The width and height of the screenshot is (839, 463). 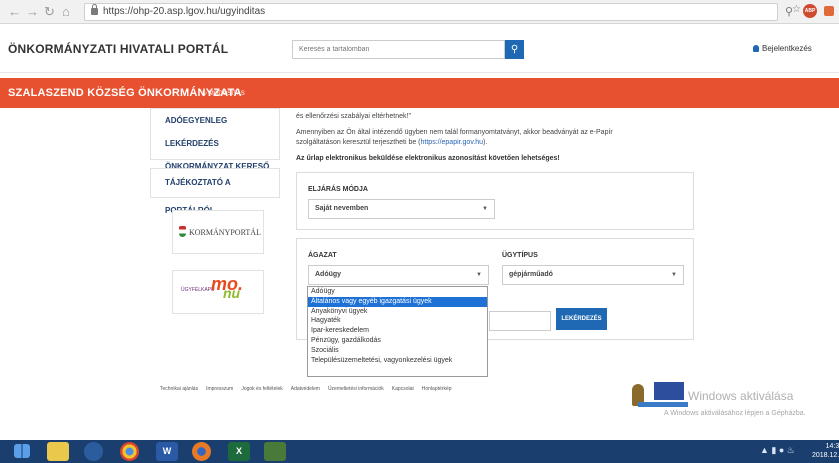 I want to click on star-icon: ☆, so click(x=796, y=9).